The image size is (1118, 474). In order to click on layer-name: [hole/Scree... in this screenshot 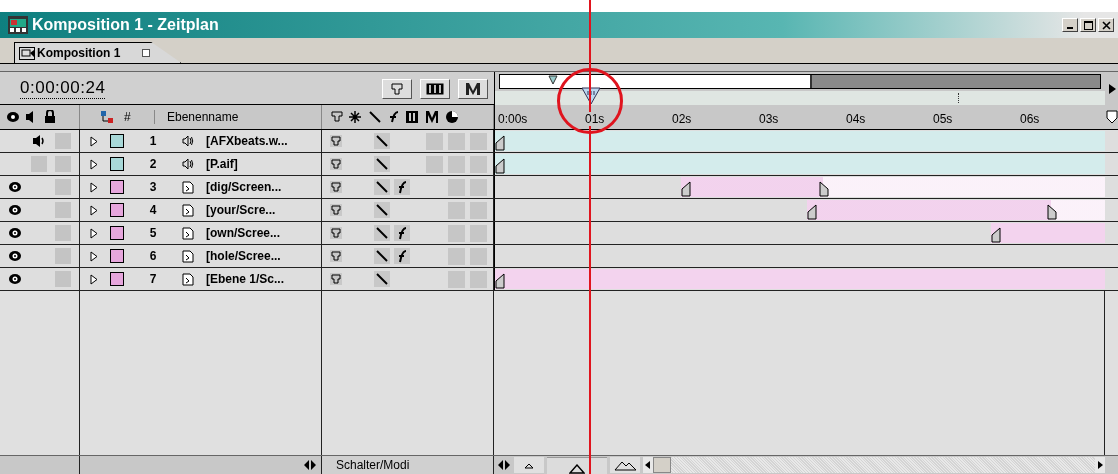, I will do `click(243, 256)`.